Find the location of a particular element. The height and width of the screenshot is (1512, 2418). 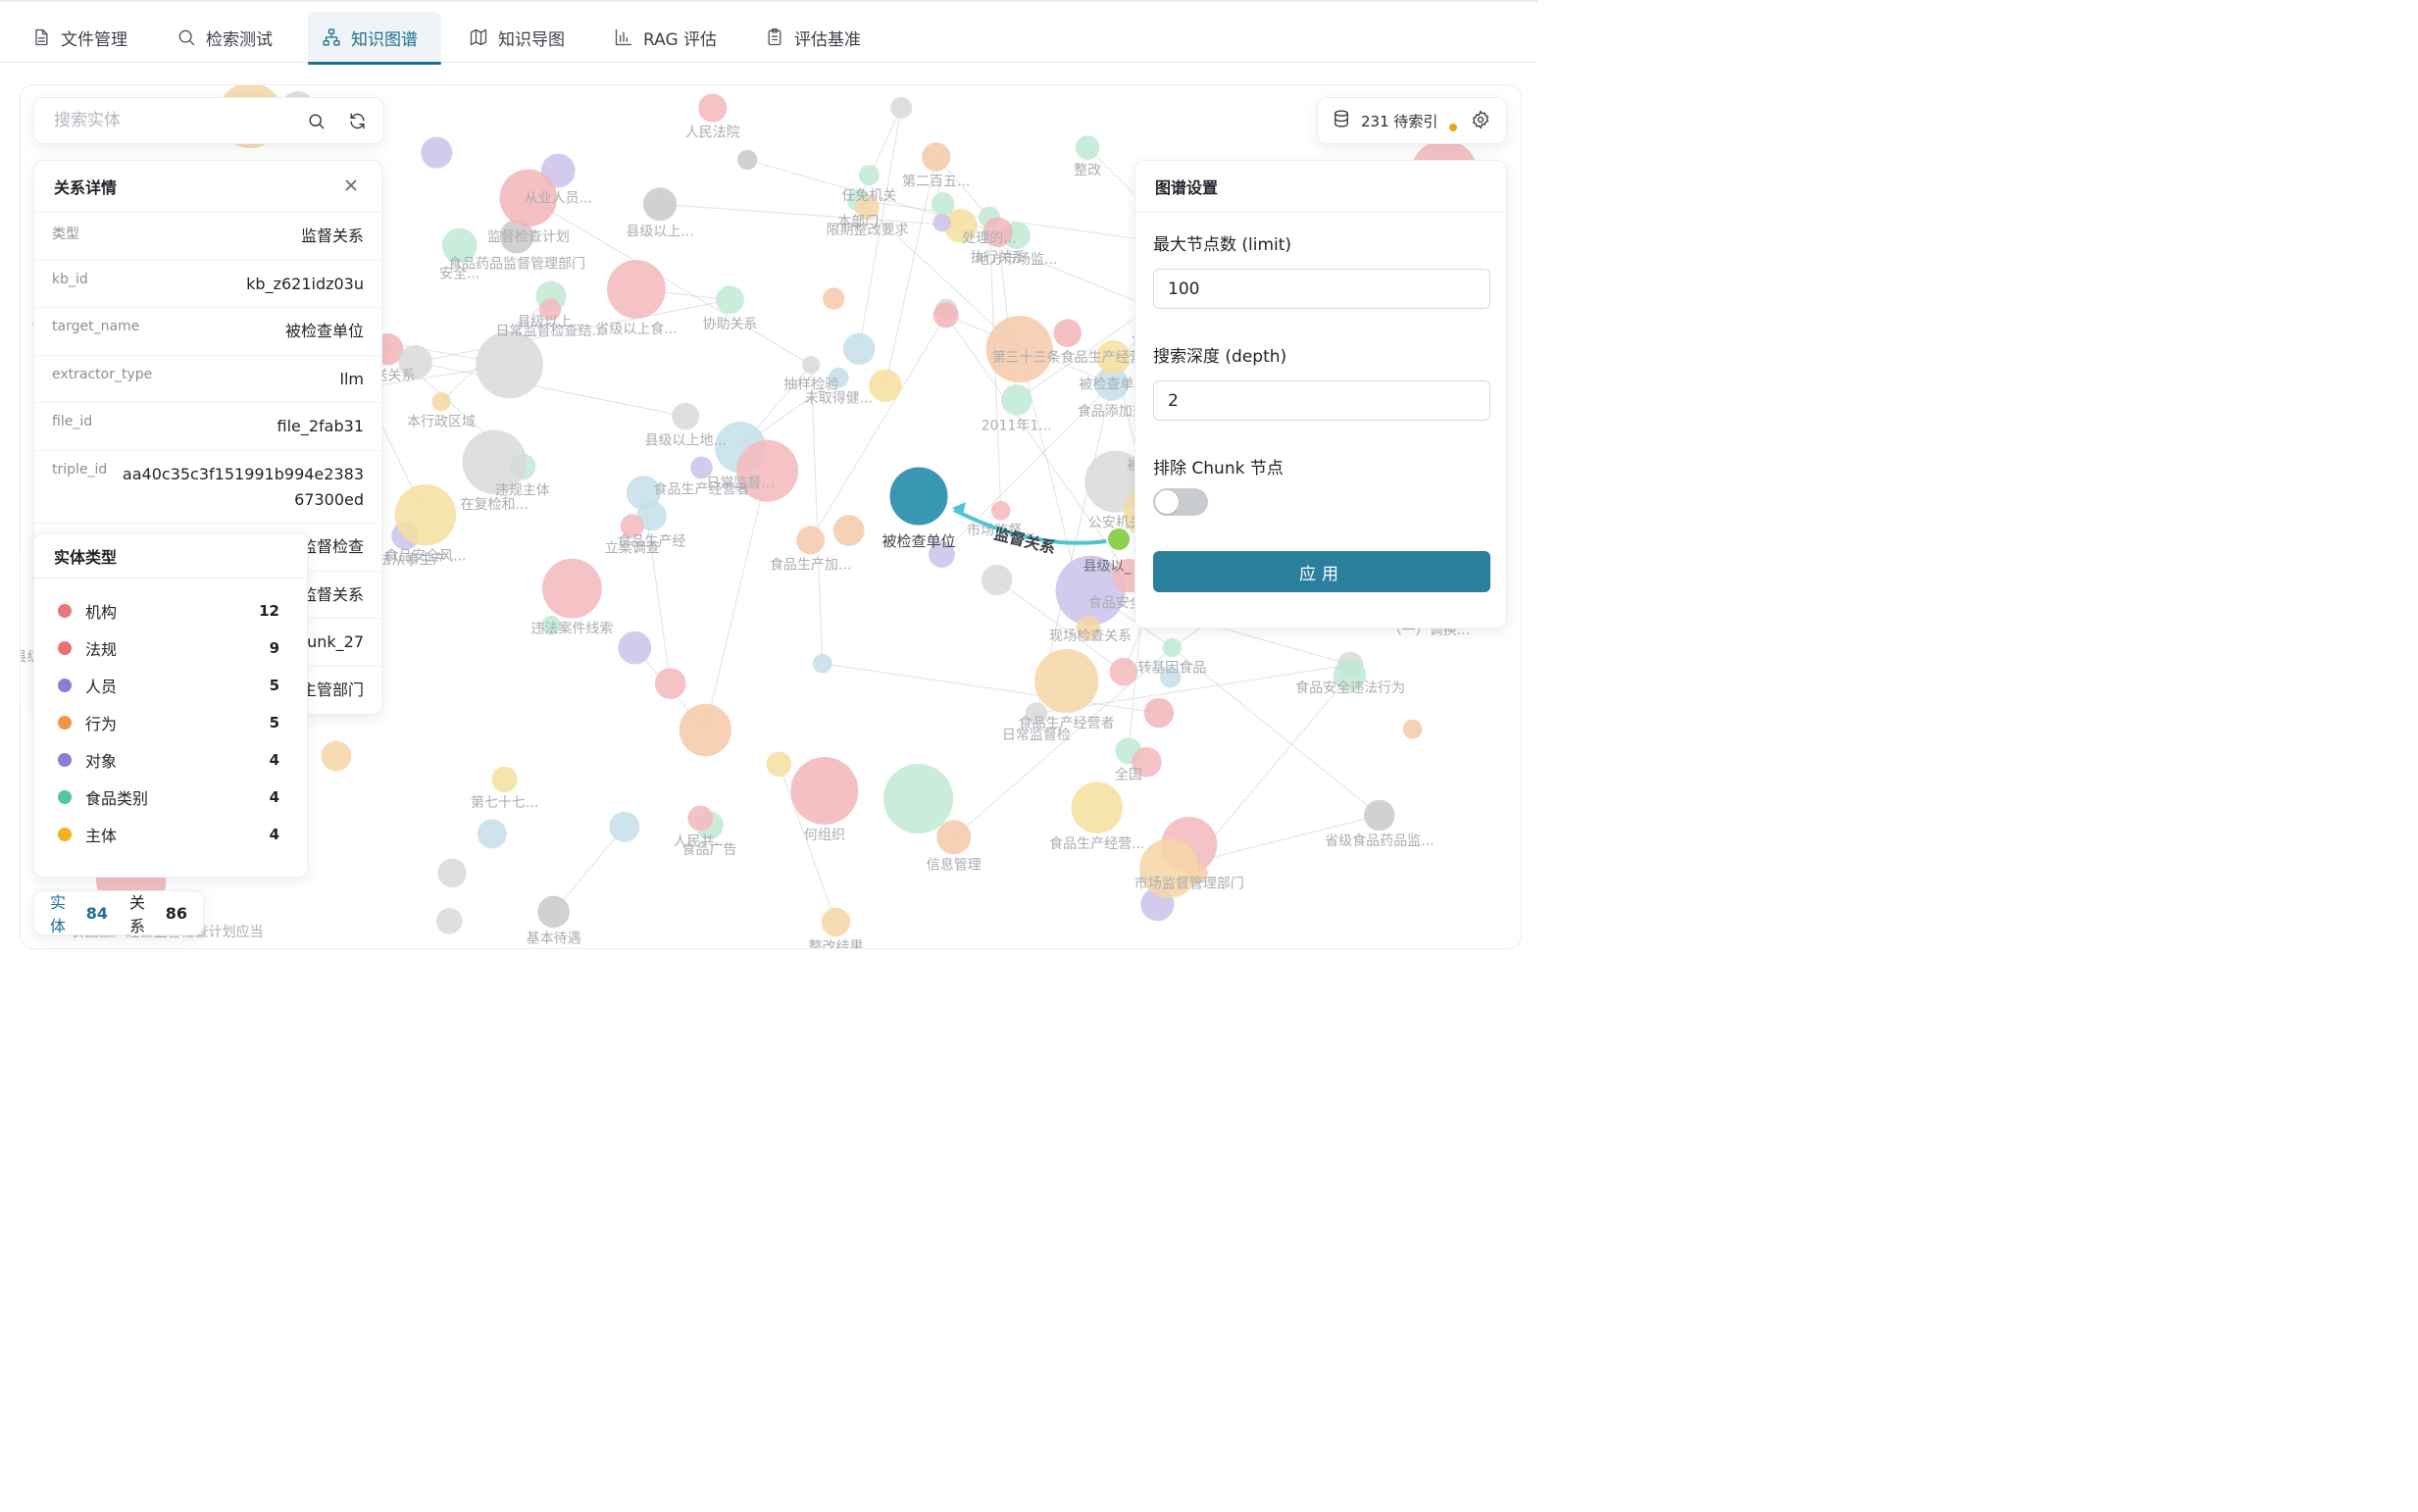

depth-input is located at coordinates (1321, 400).